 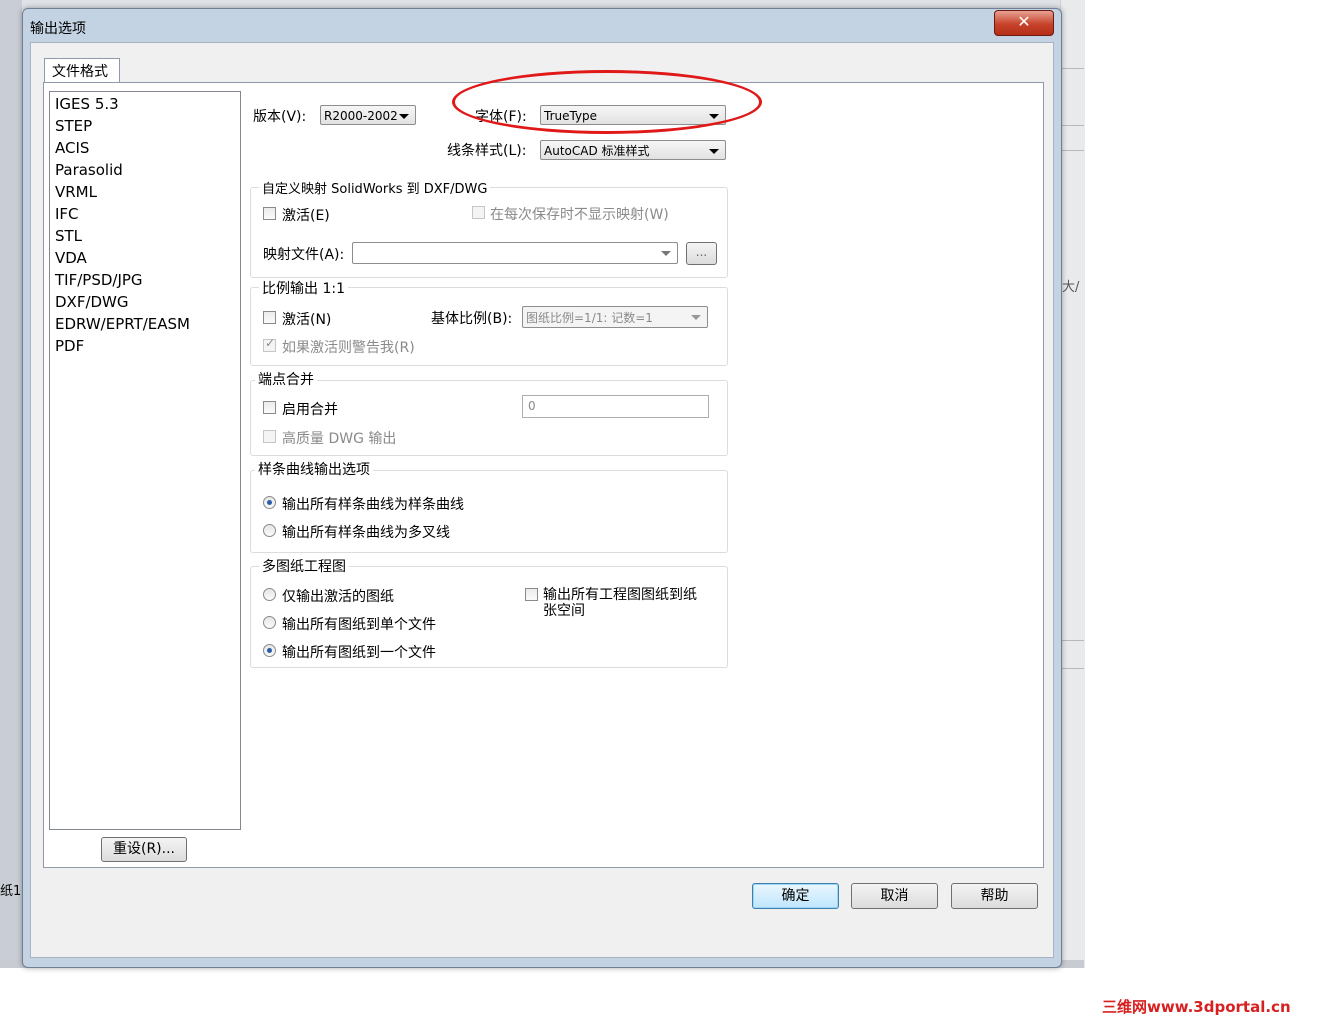 What do you see at coordinates (71, 258) in the screenshot?
I see `format-item-vda: VDA` at bounding box center [71, 258].